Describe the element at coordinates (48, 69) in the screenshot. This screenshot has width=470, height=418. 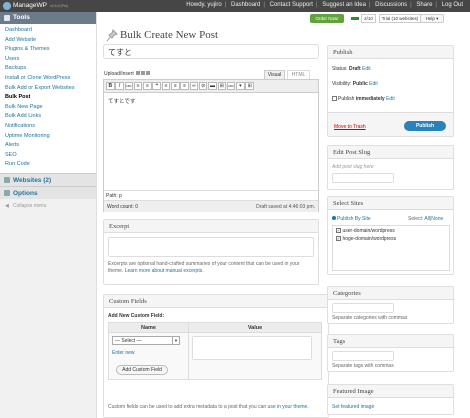
I see `sidebar-item-backups: Backups` at that location.